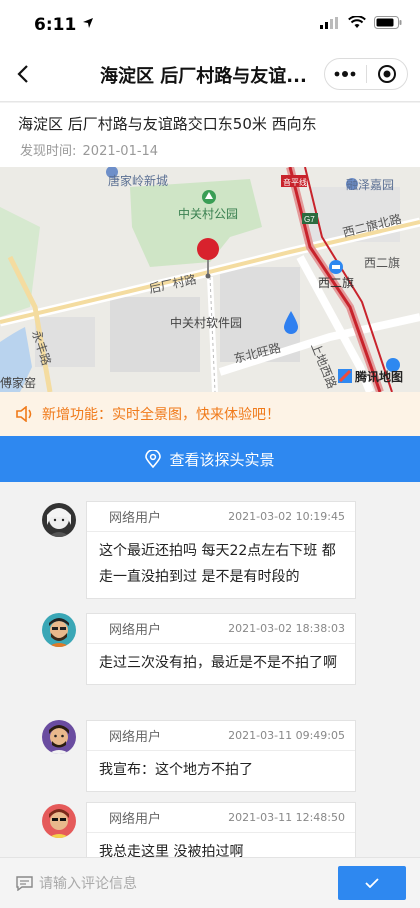 The width and height of the screenshot is (420, 908). I want to click on map-label: 中关村软件园, so click(206, 322).